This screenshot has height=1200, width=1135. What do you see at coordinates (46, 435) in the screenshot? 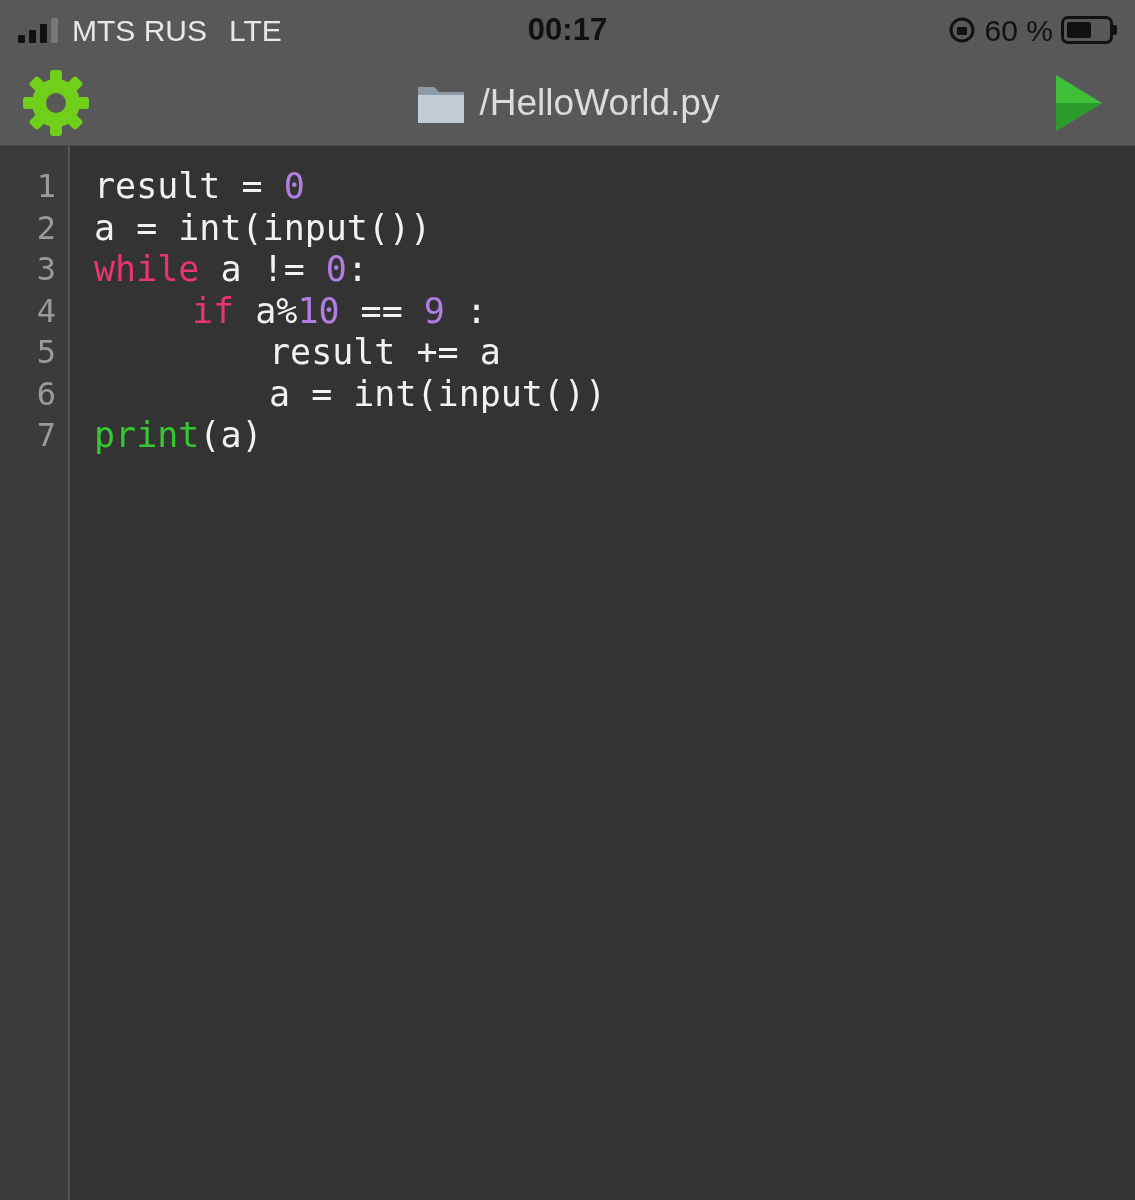
I see `line-number: 7` at bounding box center [46, 435].